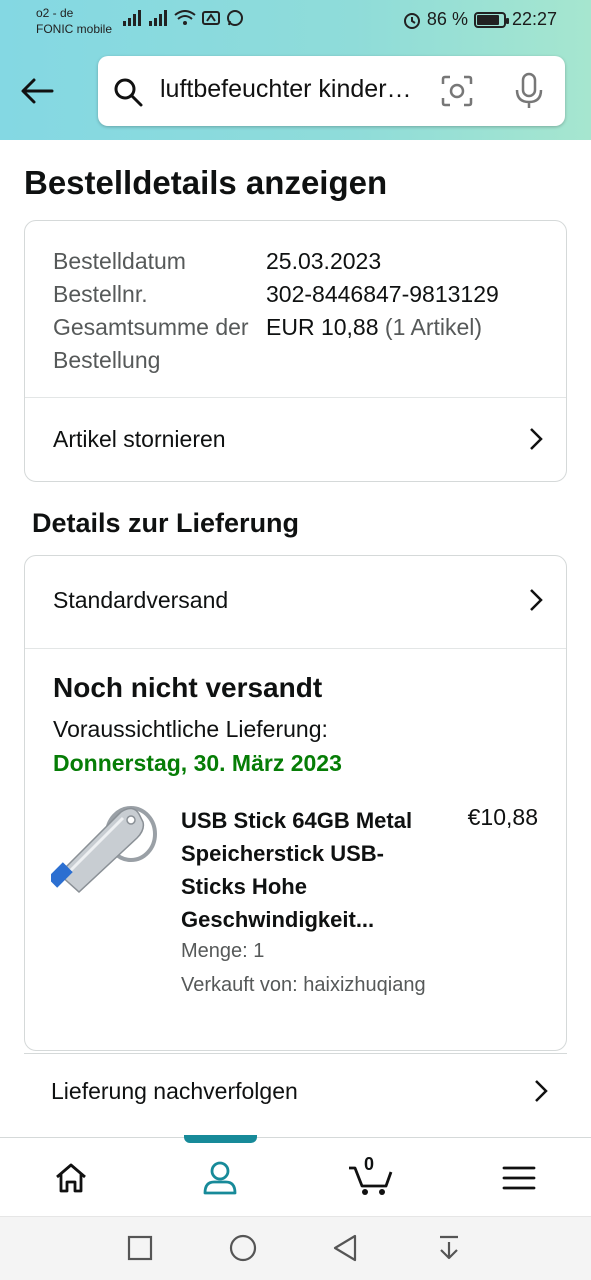 The height and width of the screenshot is (1280, 591). I want to click on arrow-left-icon, so click(37, 91).